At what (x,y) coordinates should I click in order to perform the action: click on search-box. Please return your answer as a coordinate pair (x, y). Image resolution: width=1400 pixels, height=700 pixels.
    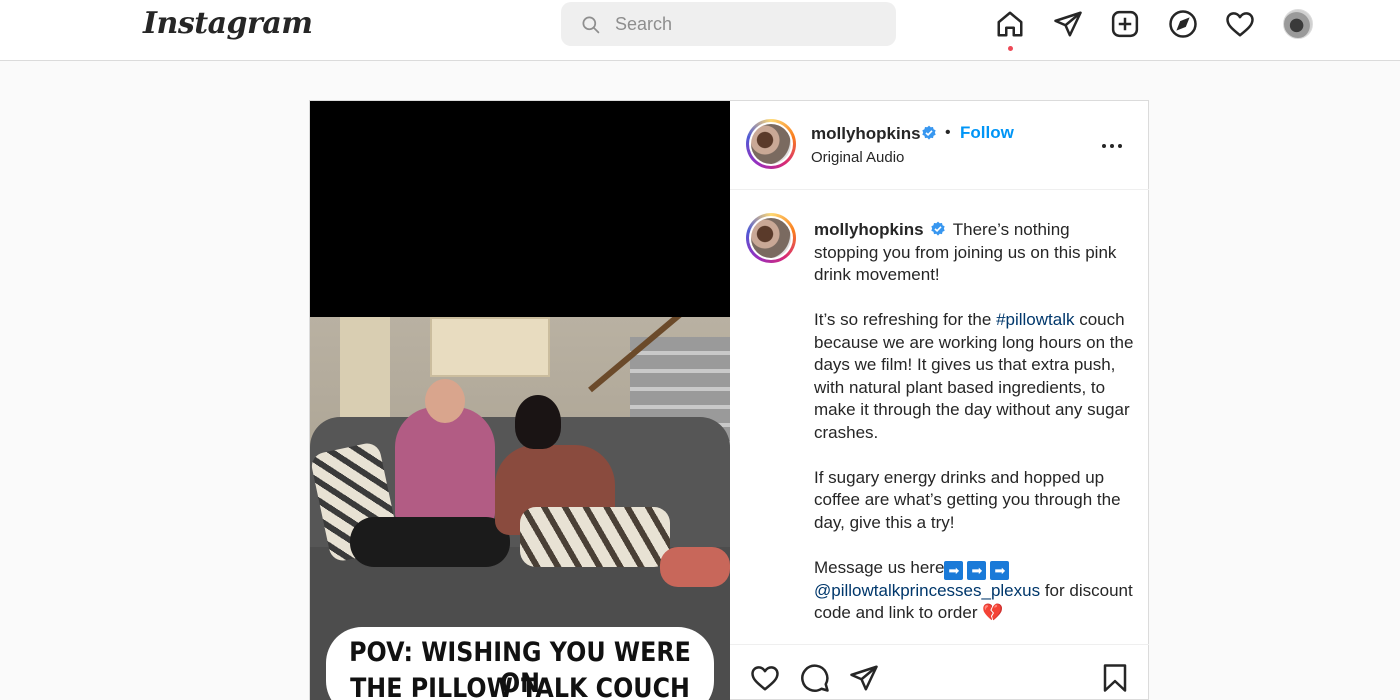
    Looking at the image, I should click on (728, 24).